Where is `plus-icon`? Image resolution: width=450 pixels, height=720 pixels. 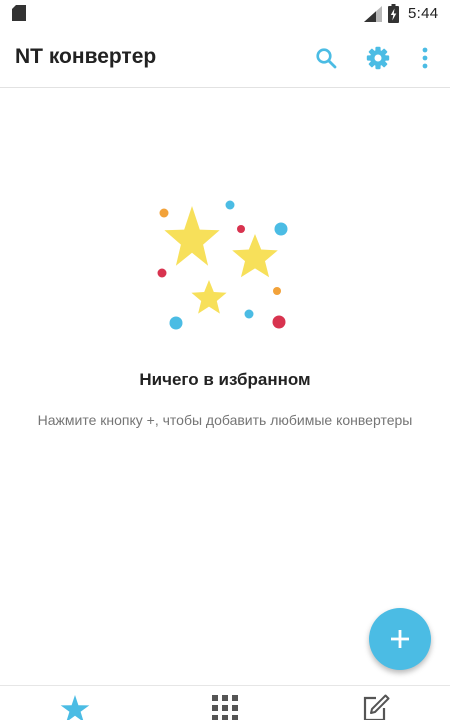 plus-icon is located at coordinates (400, 639).